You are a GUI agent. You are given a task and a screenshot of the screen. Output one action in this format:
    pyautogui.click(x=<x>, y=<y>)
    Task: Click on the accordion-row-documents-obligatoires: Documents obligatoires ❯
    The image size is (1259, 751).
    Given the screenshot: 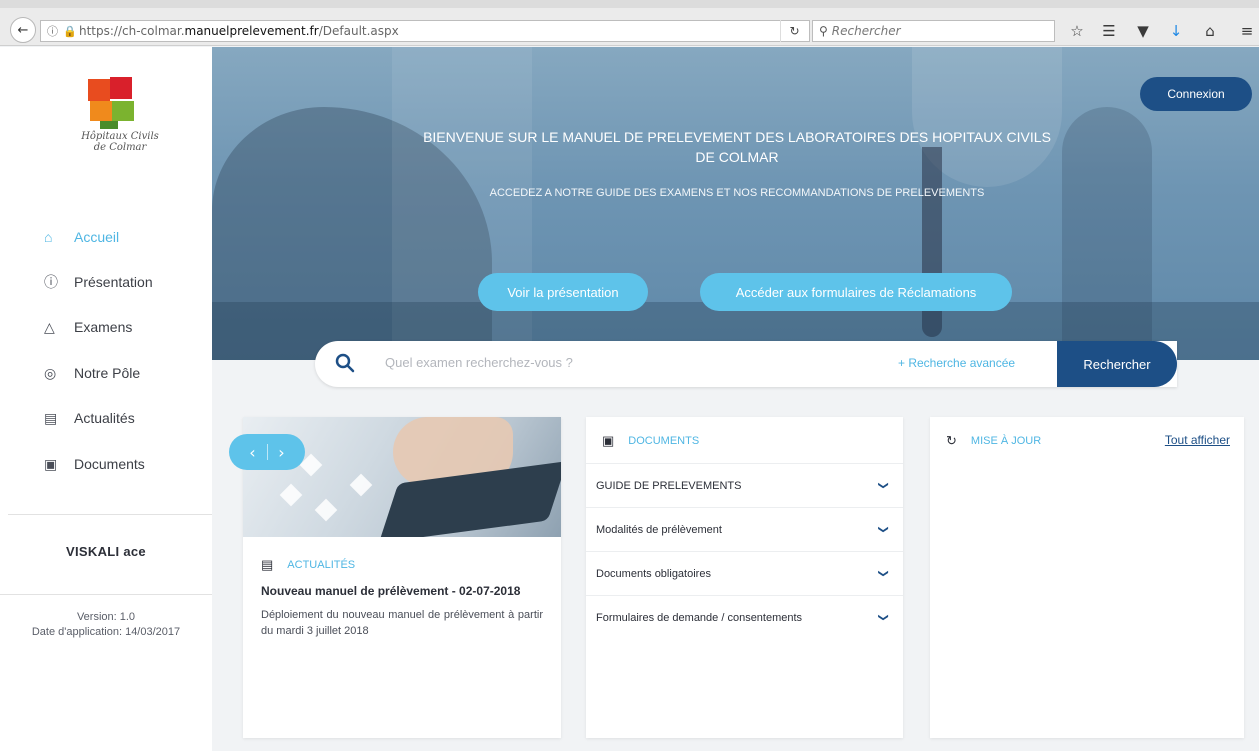 What is the action you would take?
    pyautogui.click(x=744, y=573)
    